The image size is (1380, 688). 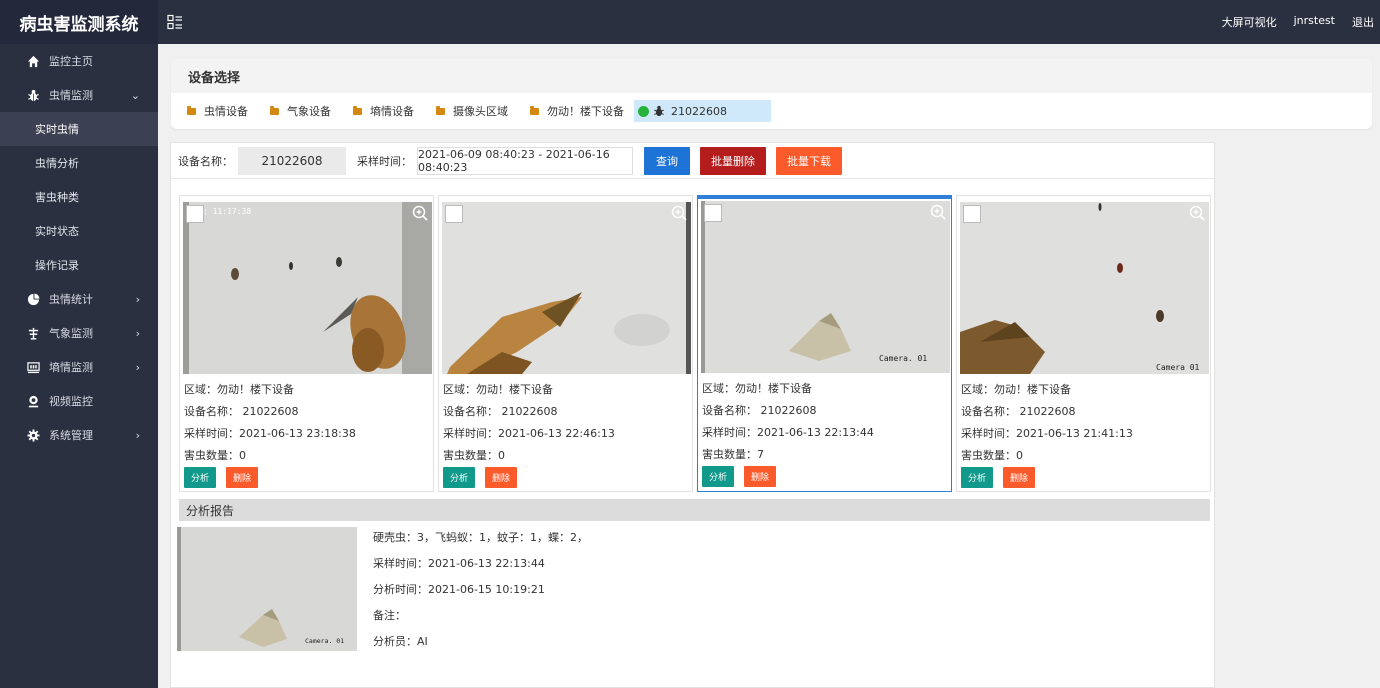 What do you see at coordinates (1314, 22) in the screenshot?
I see `user-name-link: jnrstest` at bounding box center [1314, 22].